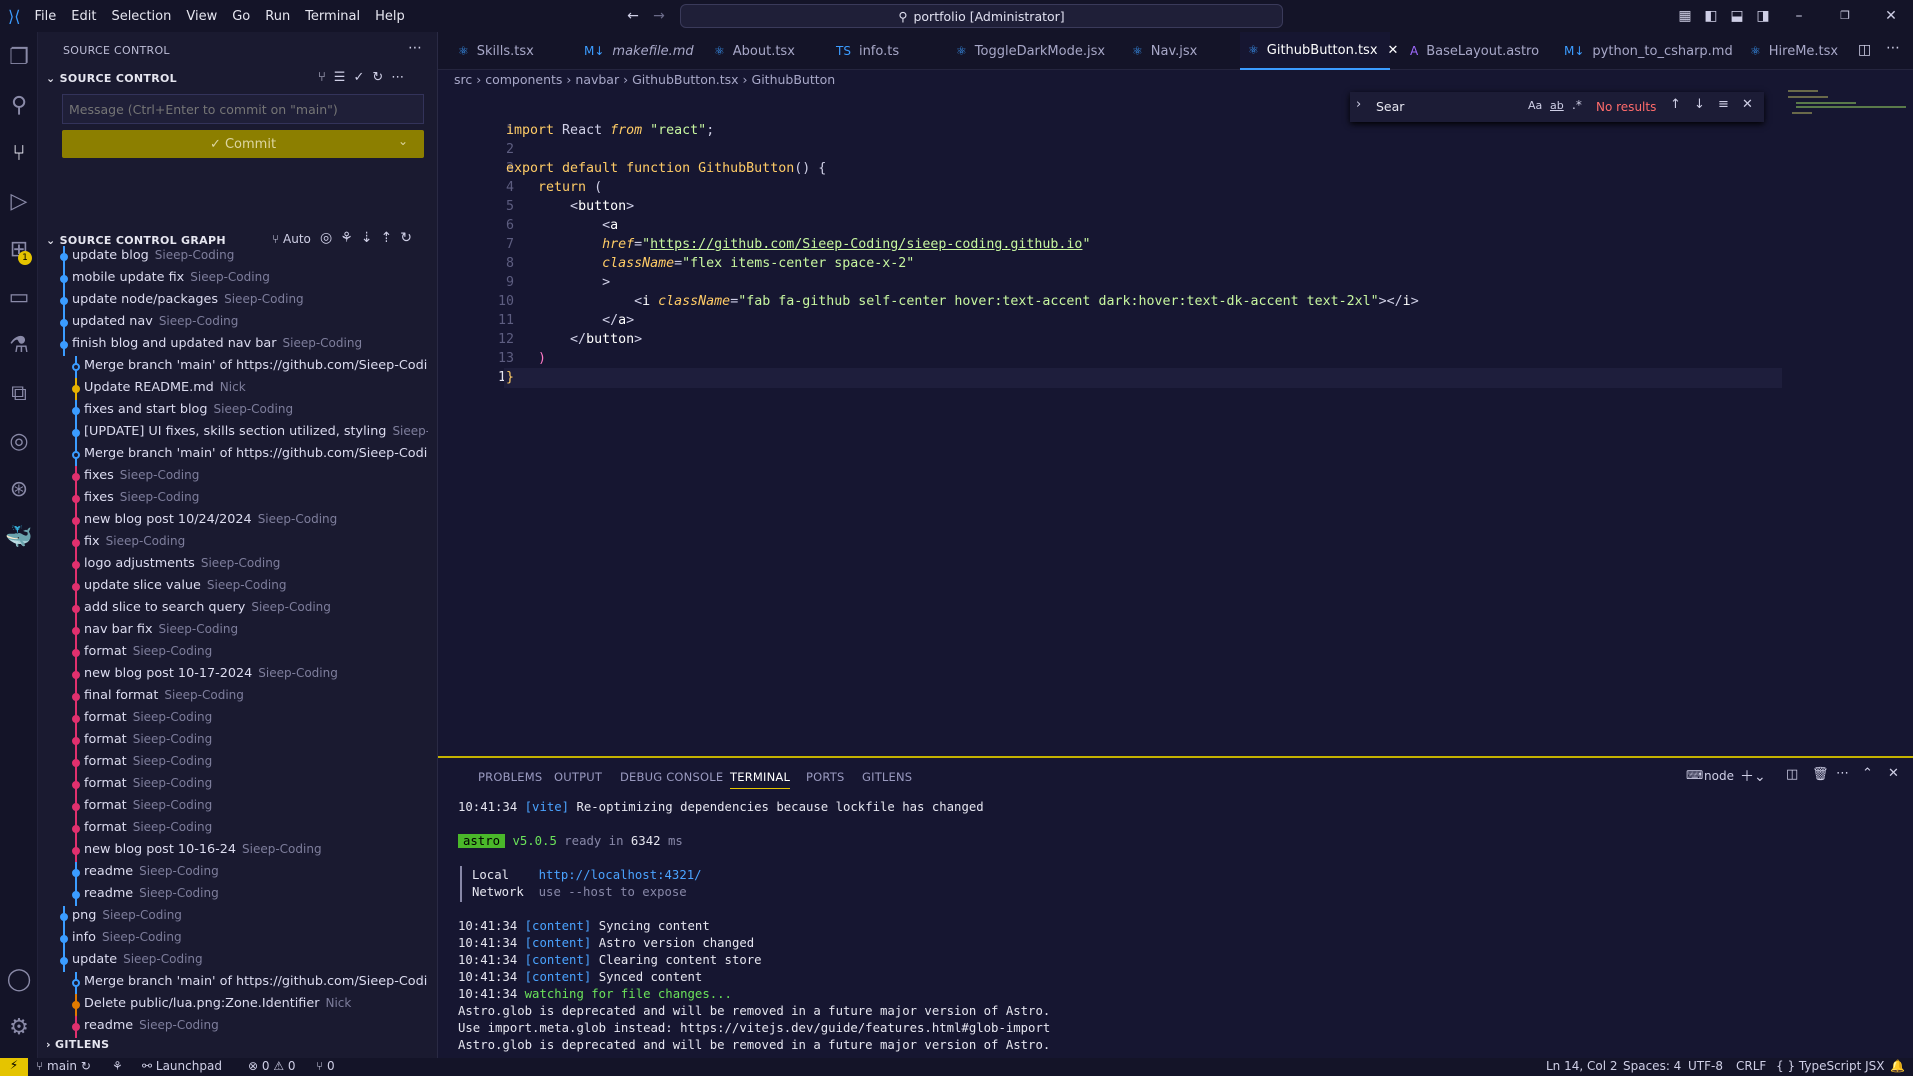 This screenshot has height=1076, width=1913. I want to click on close-window-icon: ✕, so click(1891, 16).